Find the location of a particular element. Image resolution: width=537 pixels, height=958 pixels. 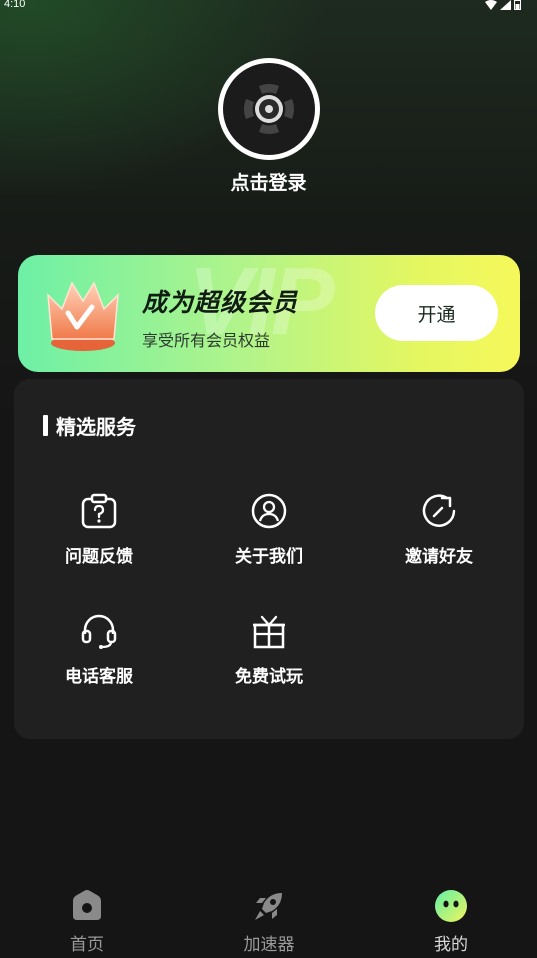

service-label: 电话客服 is located at coordinates (99, 677).